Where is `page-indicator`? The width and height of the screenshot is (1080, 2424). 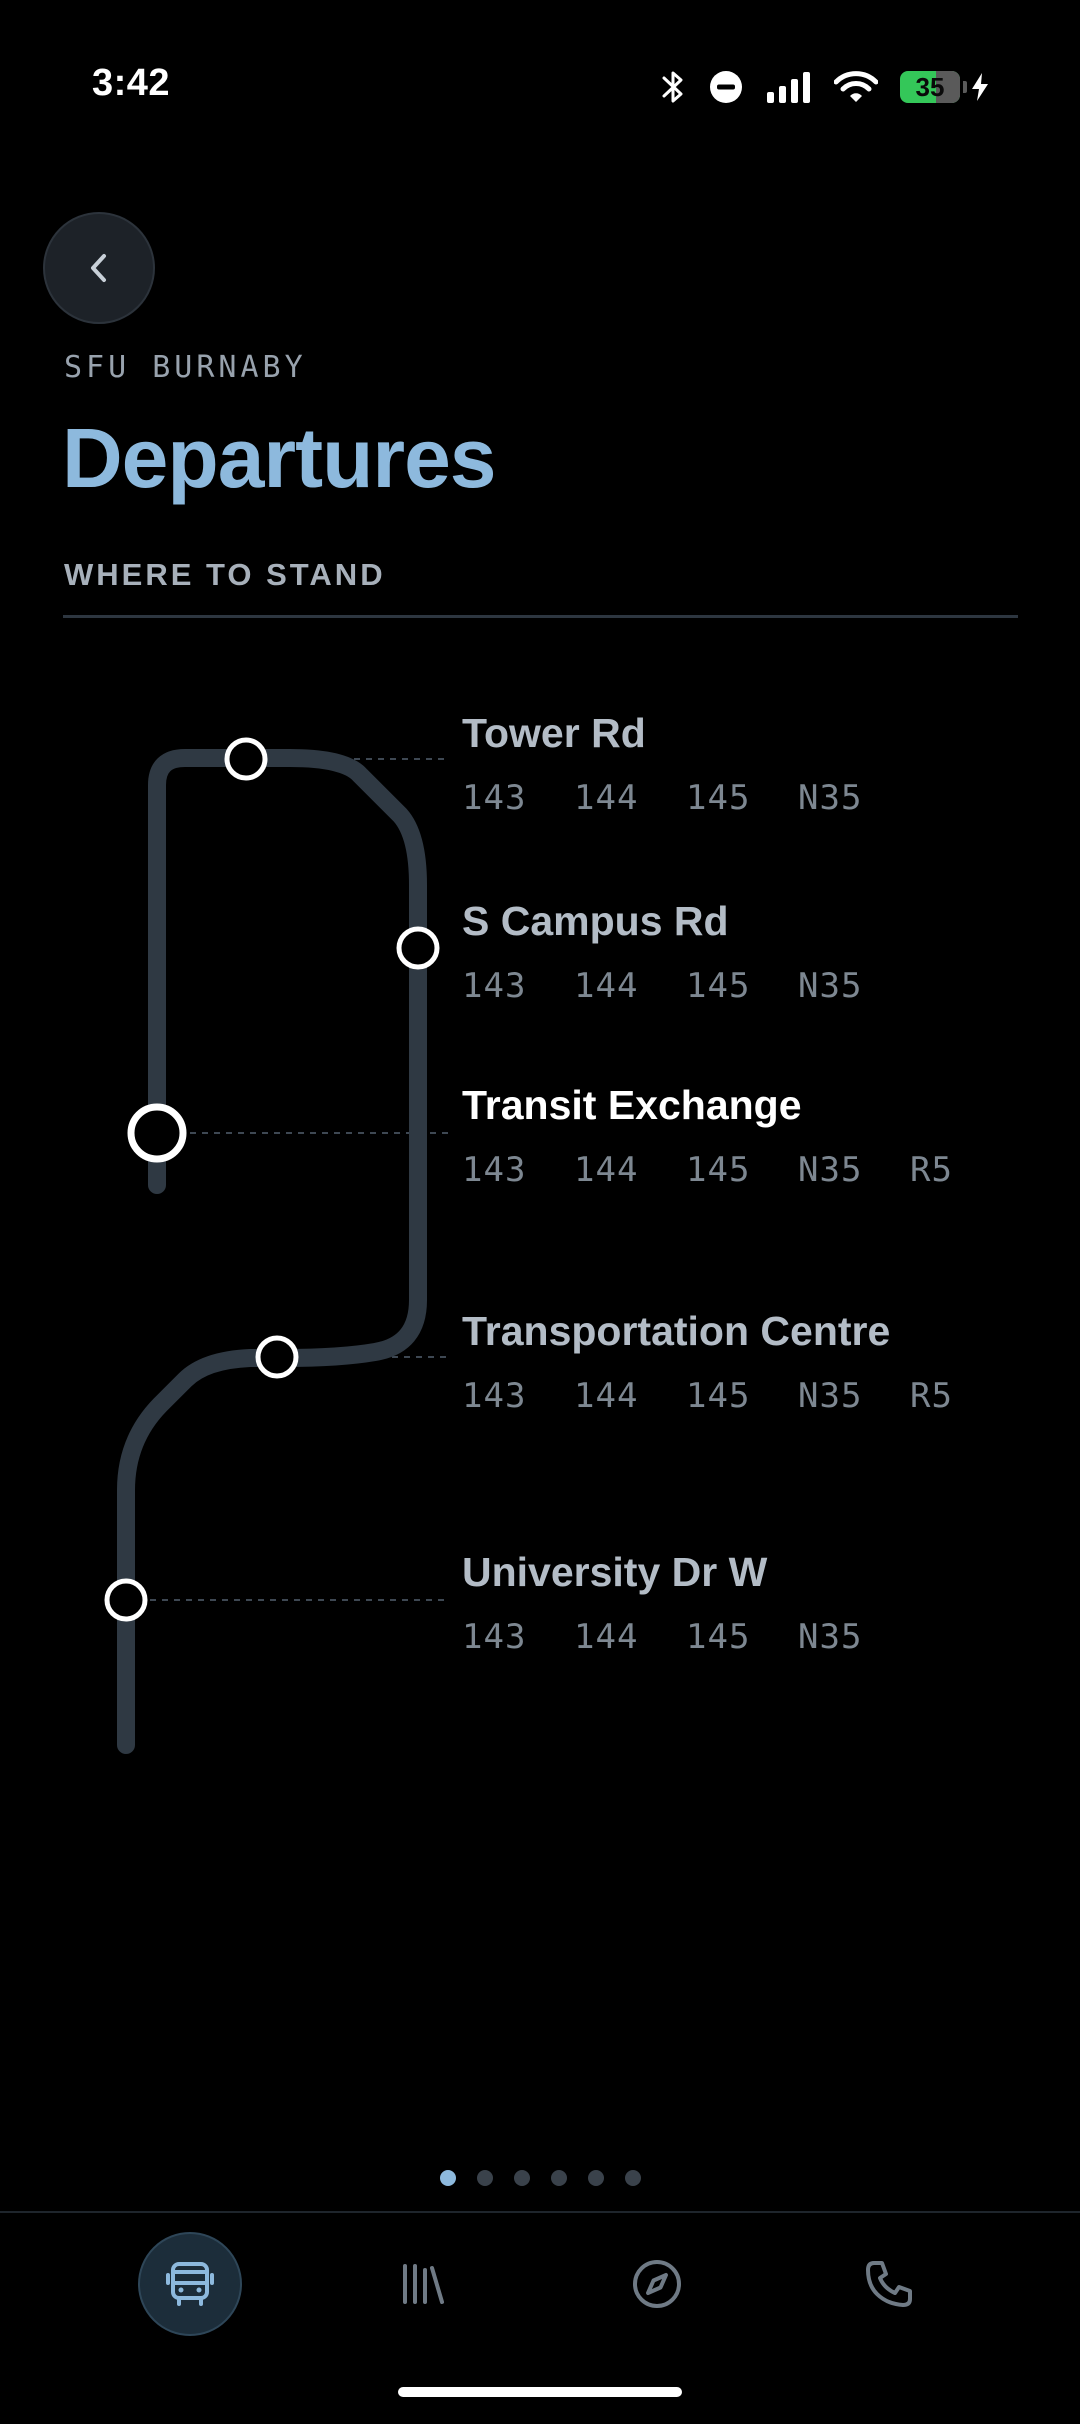 page-indicator is located at coordinates (540, 2178).